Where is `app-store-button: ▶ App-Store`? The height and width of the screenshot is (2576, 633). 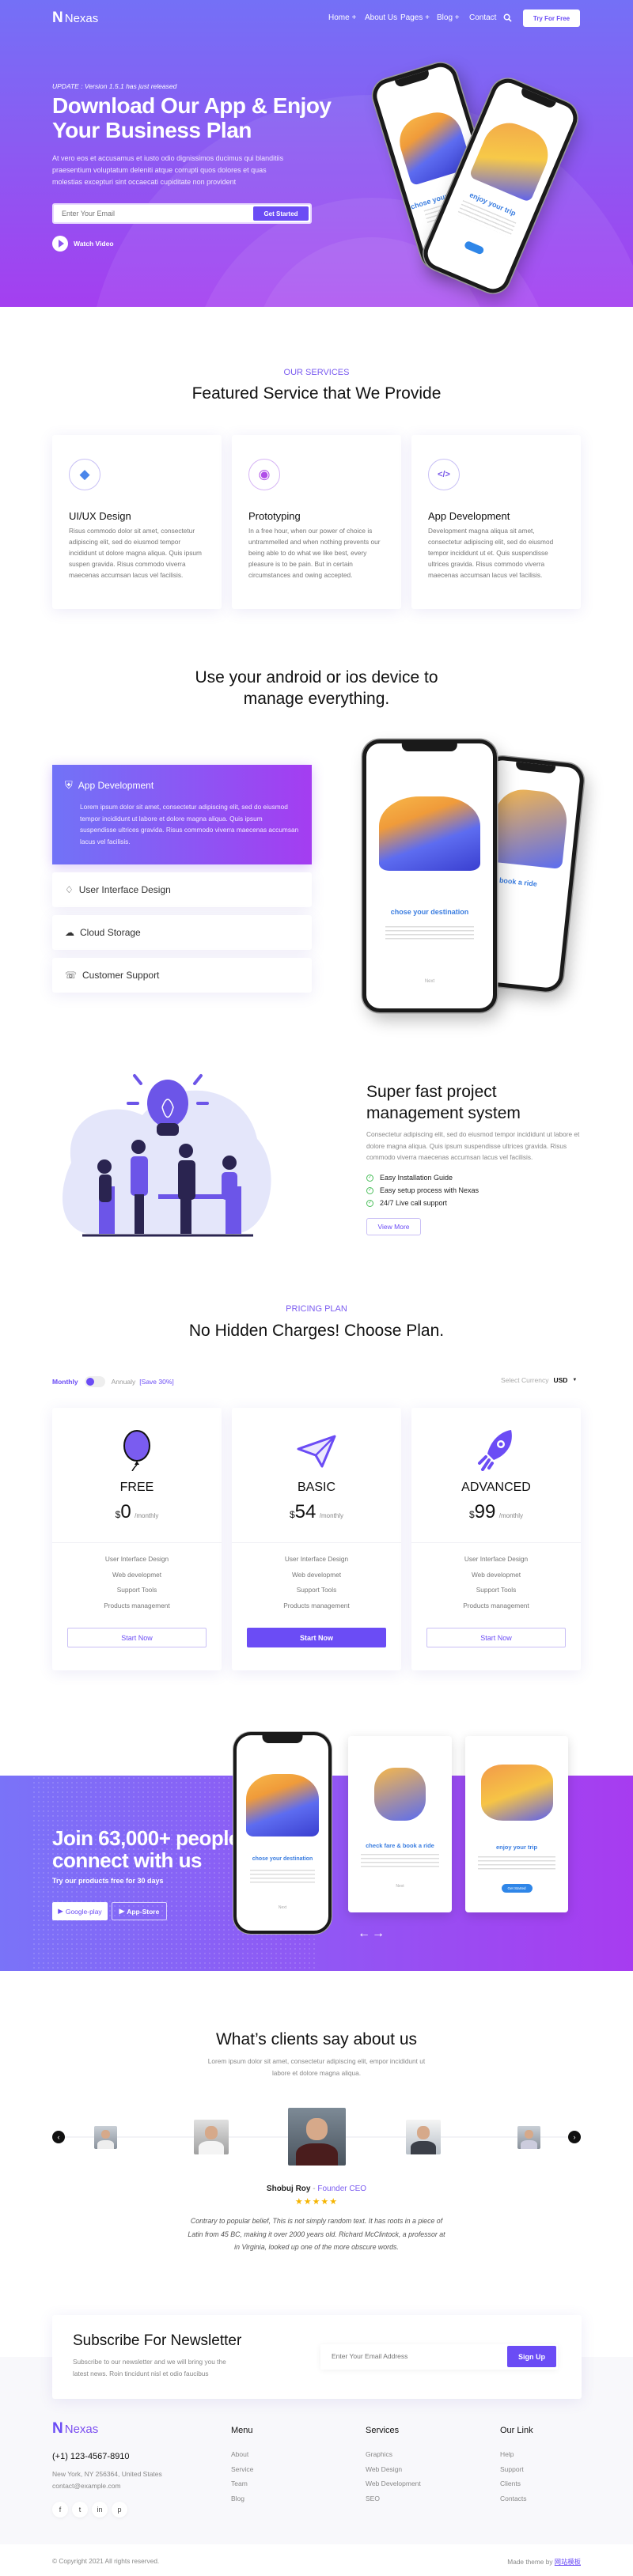 app-store-button: ▶ App-Store is located at coordinates (139, 1911).